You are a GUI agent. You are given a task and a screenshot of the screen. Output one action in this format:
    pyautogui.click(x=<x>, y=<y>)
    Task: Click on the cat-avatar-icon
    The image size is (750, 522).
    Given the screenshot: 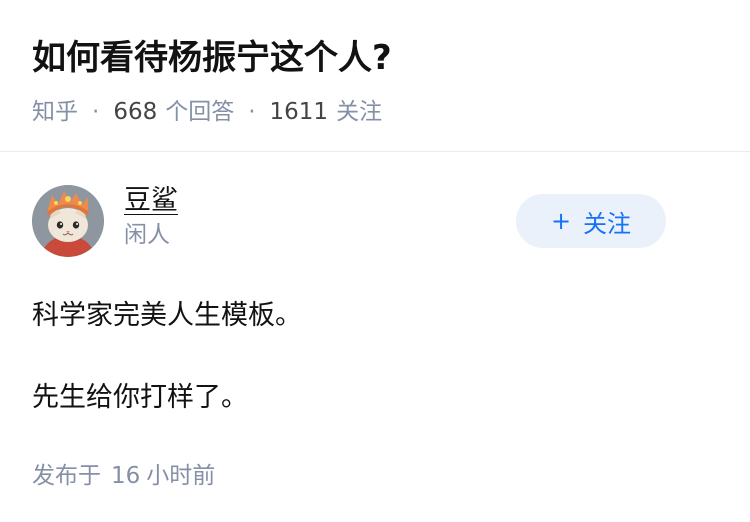 What is the action you would take?
    pyautogui.click(x=68, y=221)
    